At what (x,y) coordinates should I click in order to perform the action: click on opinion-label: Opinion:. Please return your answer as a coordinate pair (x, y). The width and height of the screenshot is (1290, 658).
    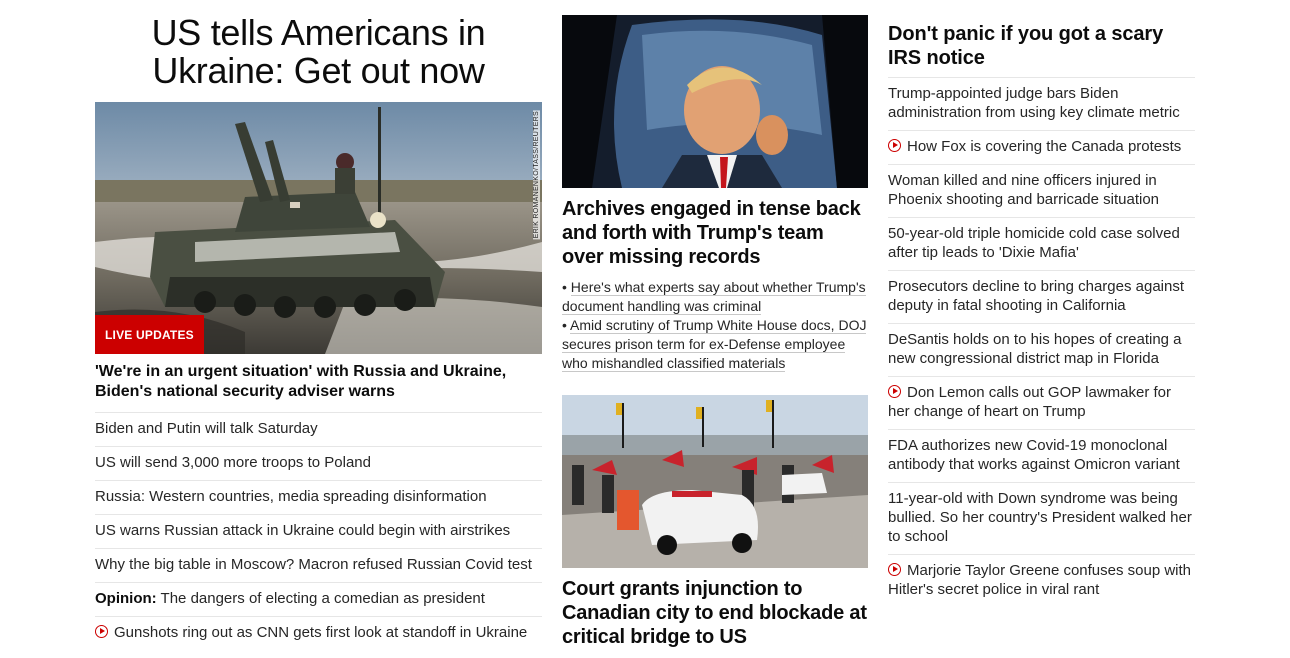
    Looking at the image, I should click on (126, 598).